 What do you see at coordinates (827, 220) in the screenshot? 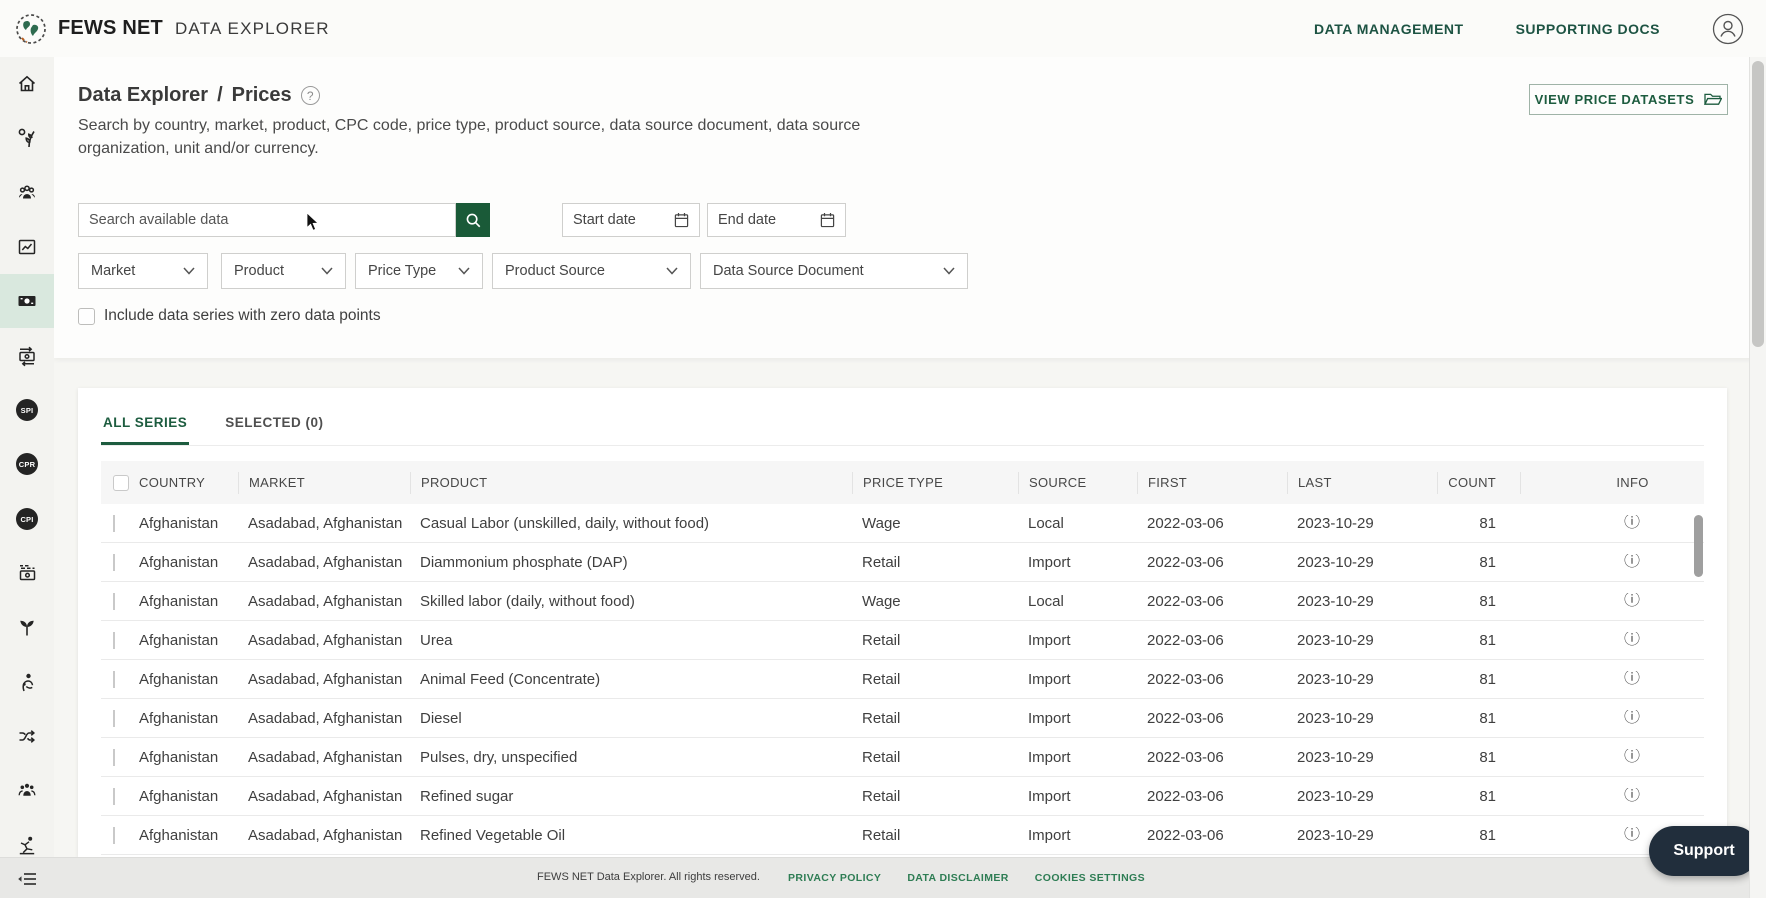
I see `calendar-icon` at bounding box center [827, 220].